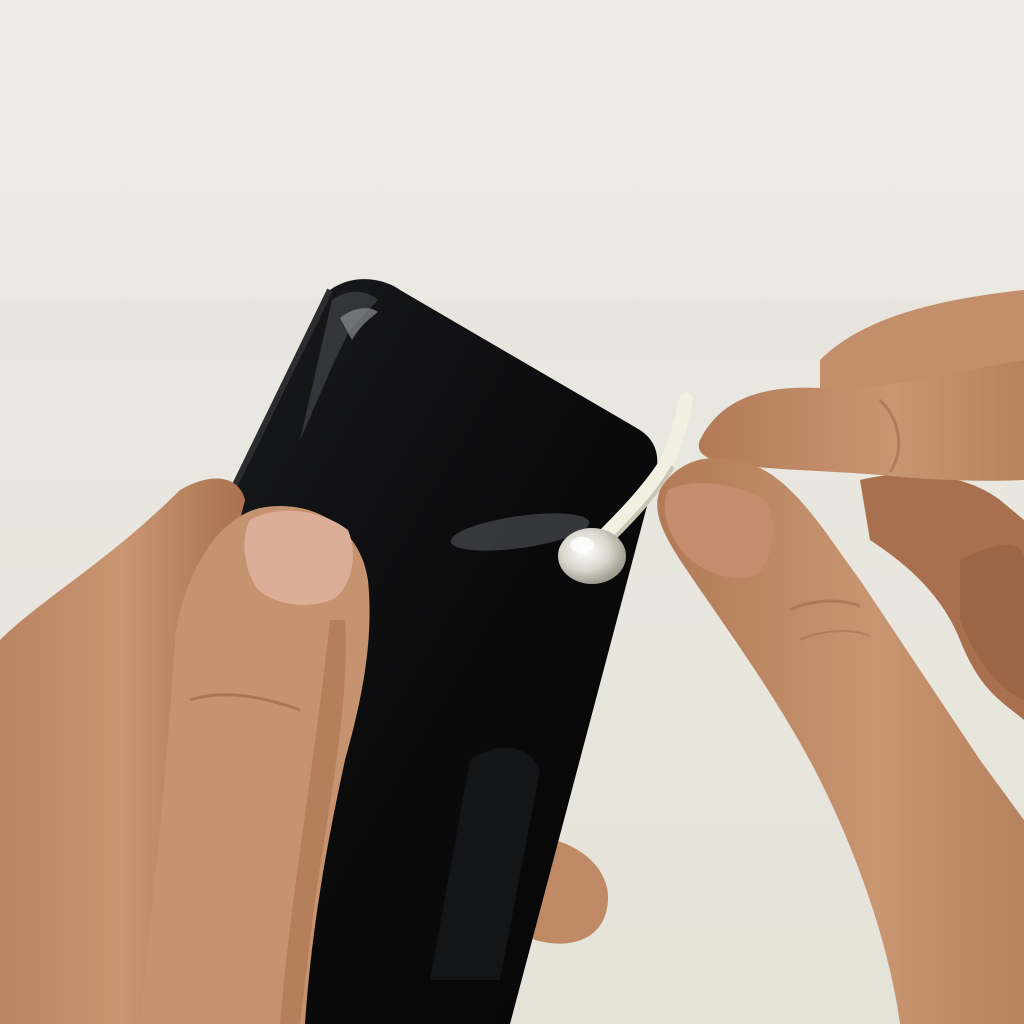  Describe the element at coordinates (298, 557) in the screenshot. I see `left-thumbnail` at that location.